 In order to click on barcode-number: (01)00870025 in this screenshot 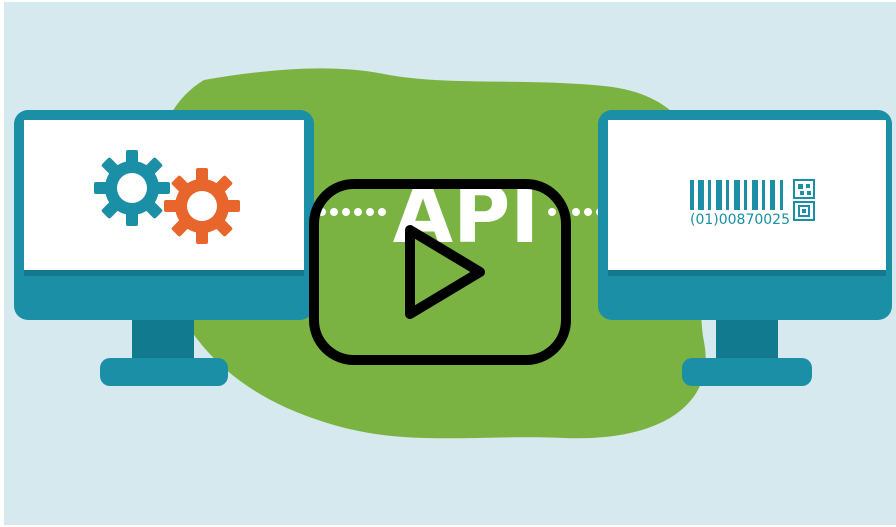, I will do `click(740, 220)`.